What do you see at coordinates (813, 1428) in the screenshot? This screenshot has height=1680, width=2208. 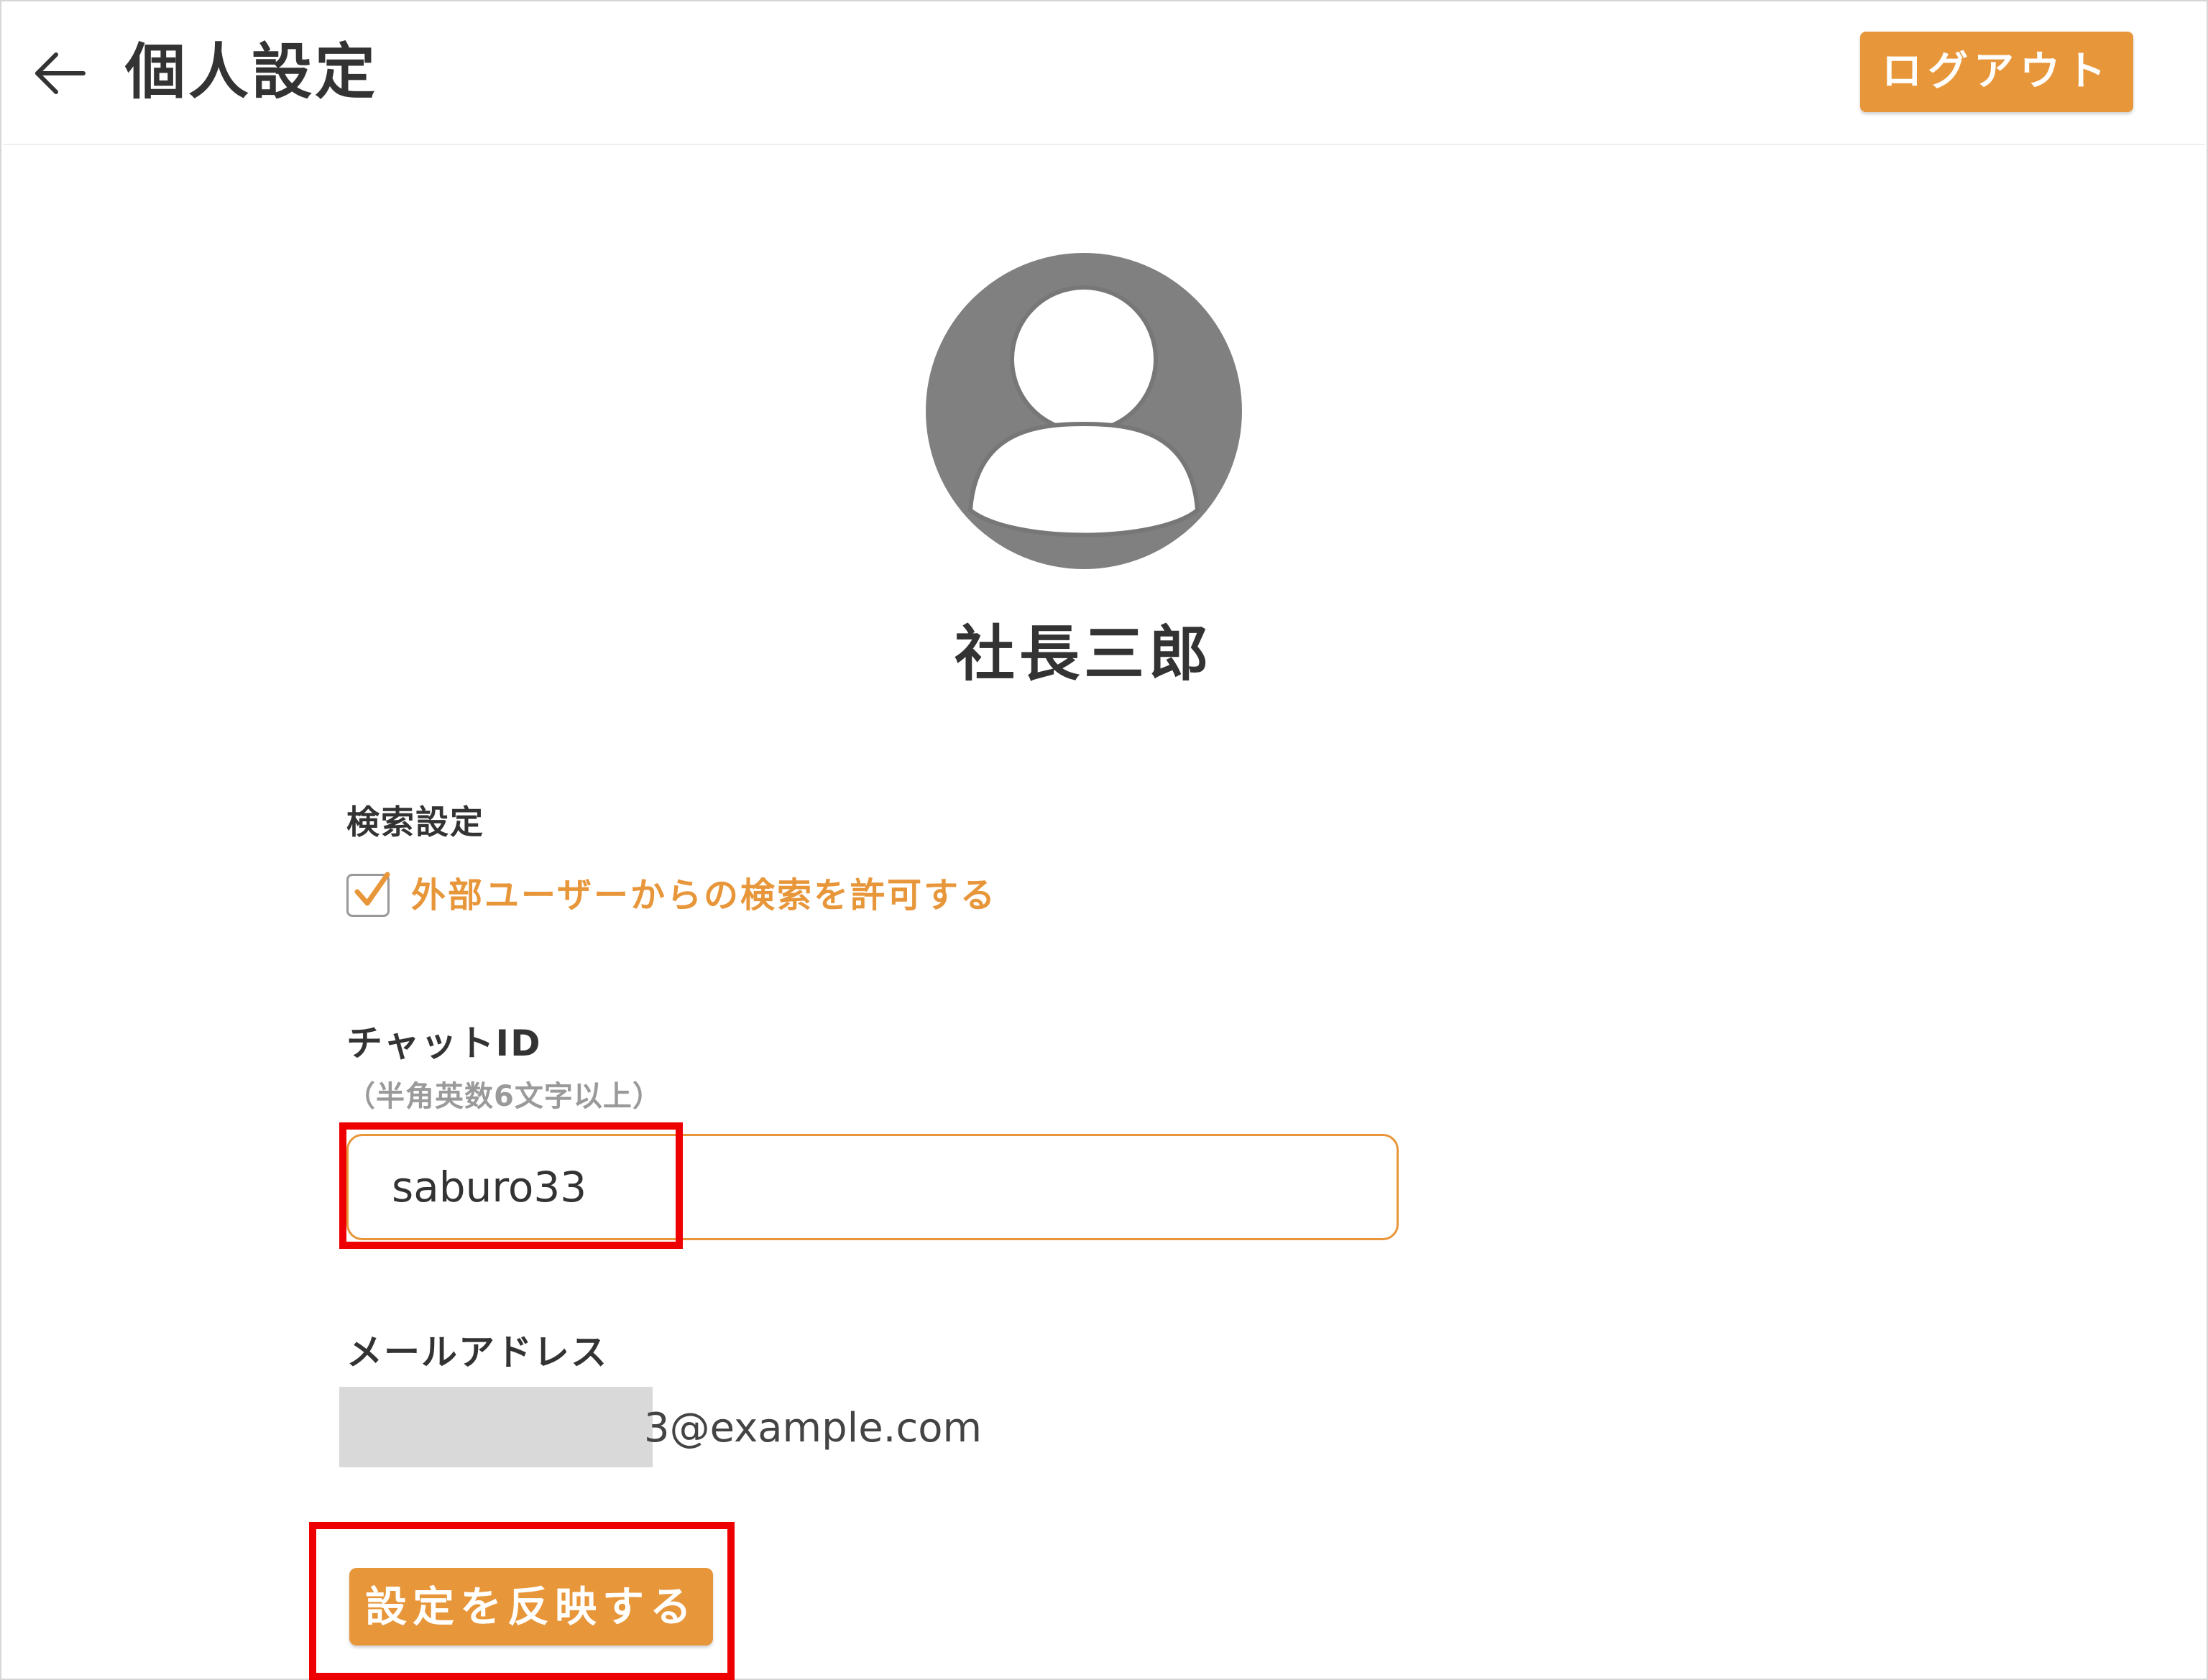 I see `email-value: 3@example.com` at bounding box center [813, 1428].